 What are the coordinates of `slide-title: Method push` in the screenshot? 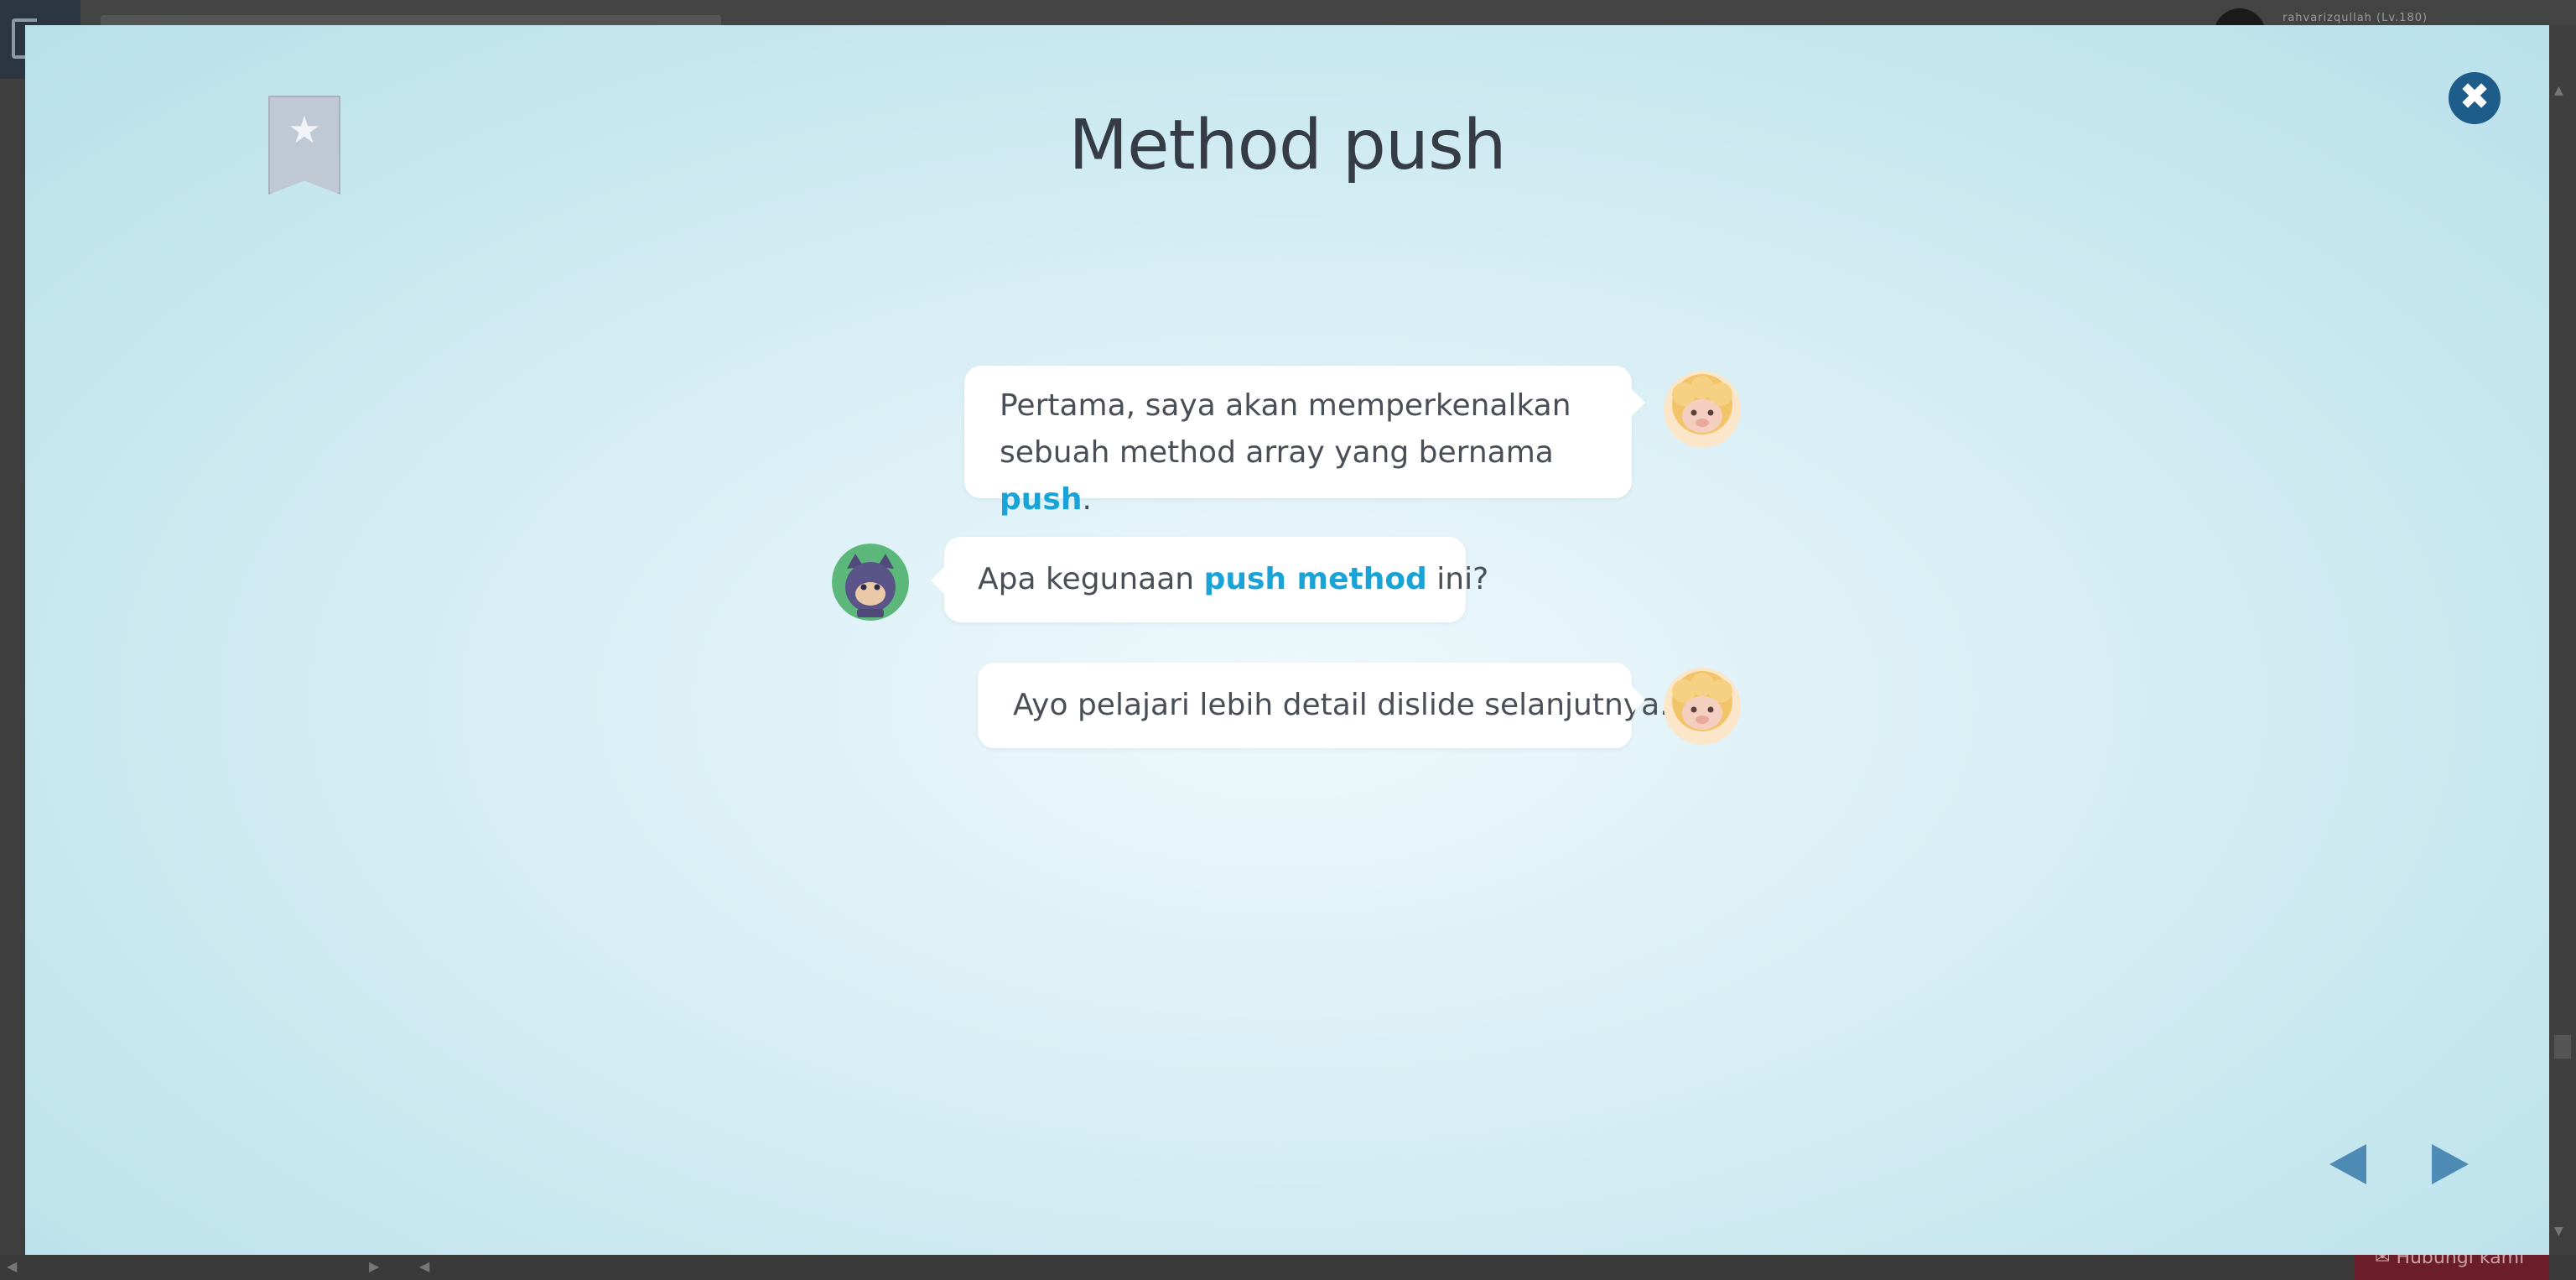 It's located at (1287, 145).